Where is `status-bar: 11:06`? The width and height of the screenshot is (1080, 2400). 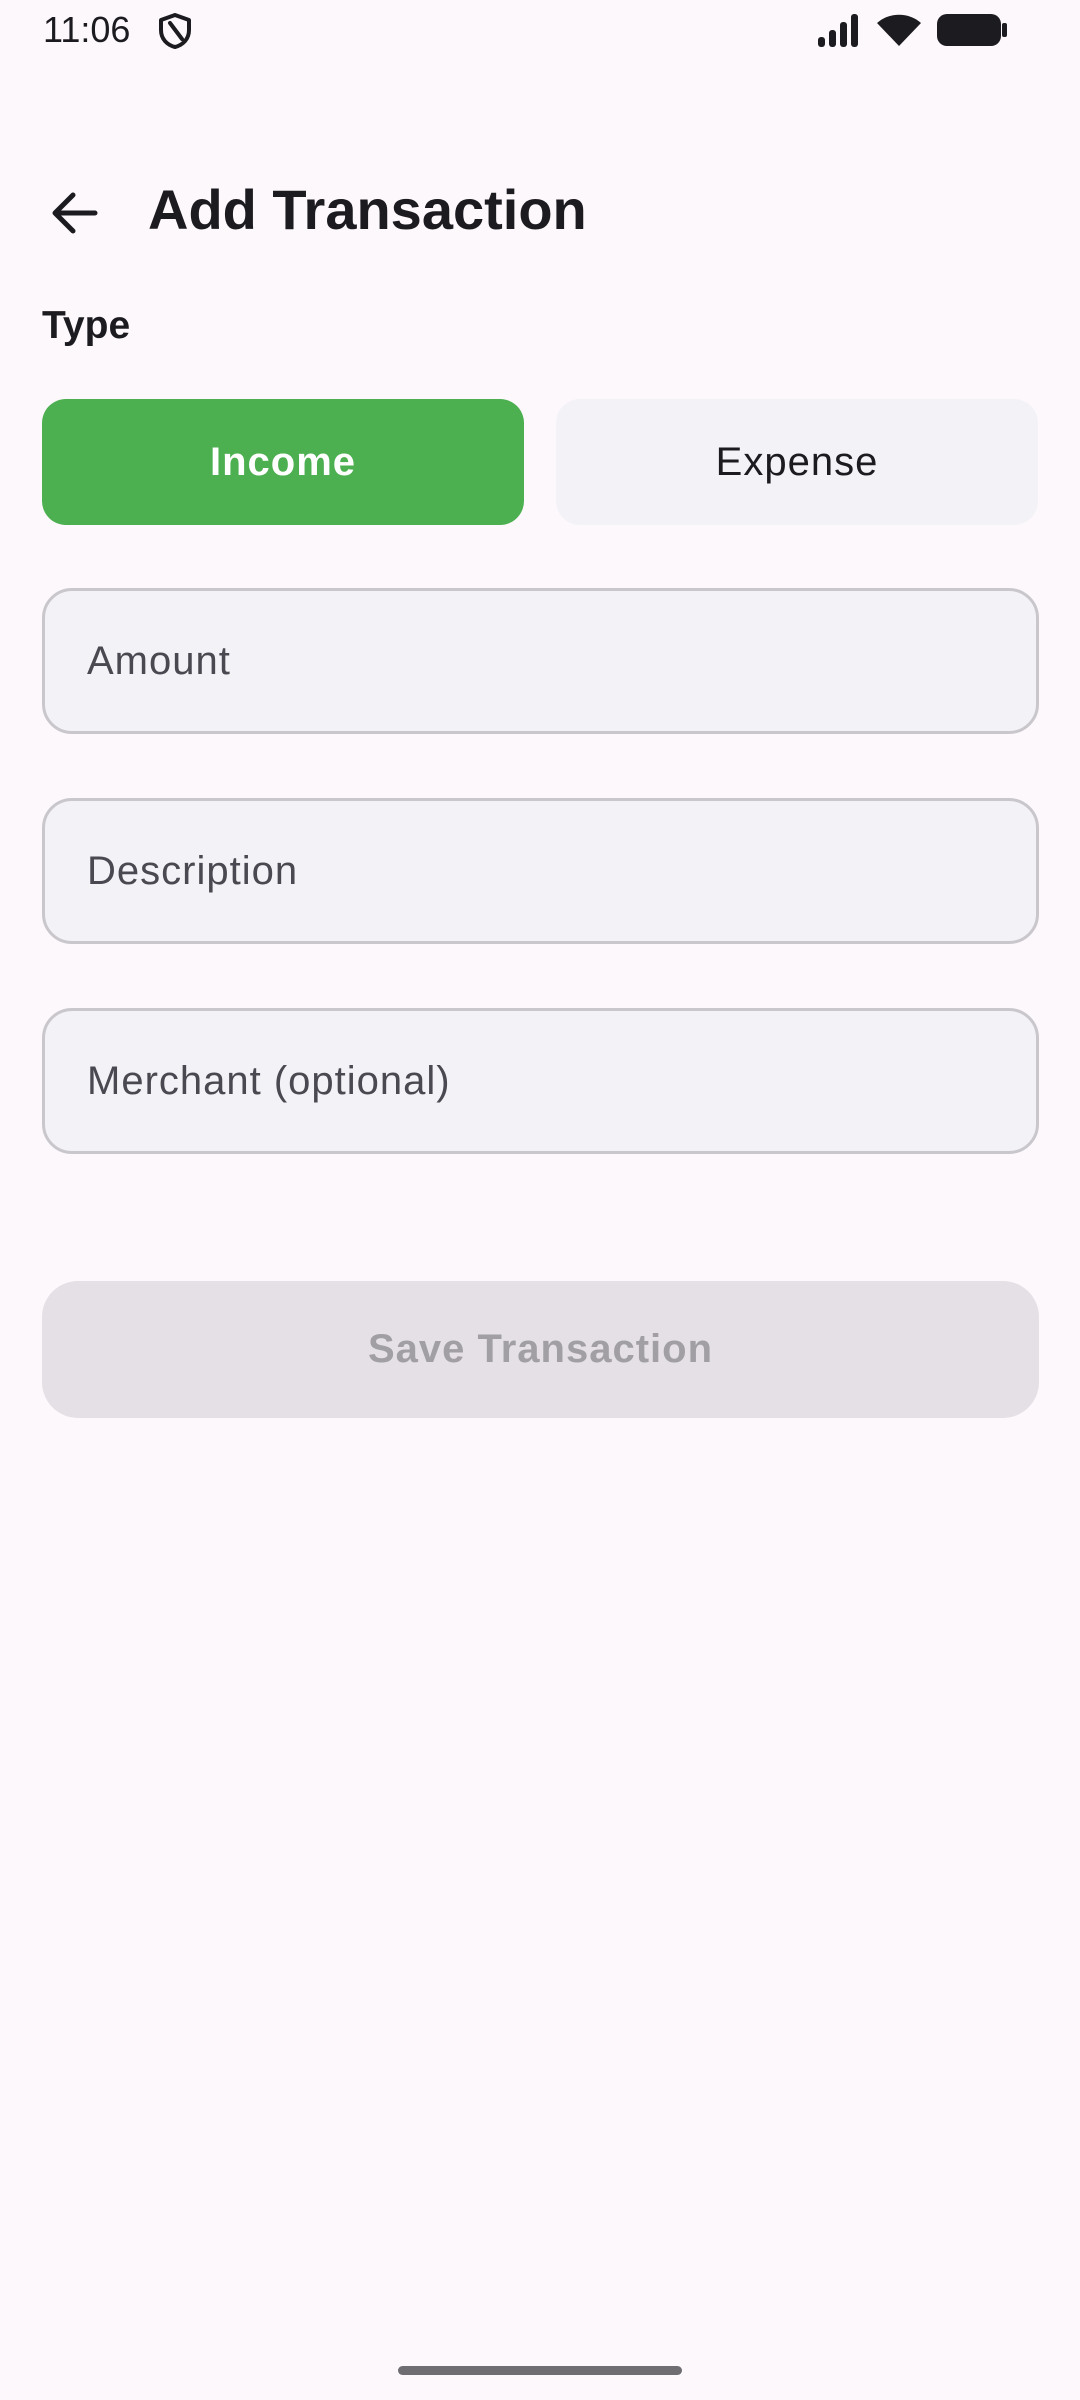
status-bar: 11:06 is located at coordinates (540, 31).